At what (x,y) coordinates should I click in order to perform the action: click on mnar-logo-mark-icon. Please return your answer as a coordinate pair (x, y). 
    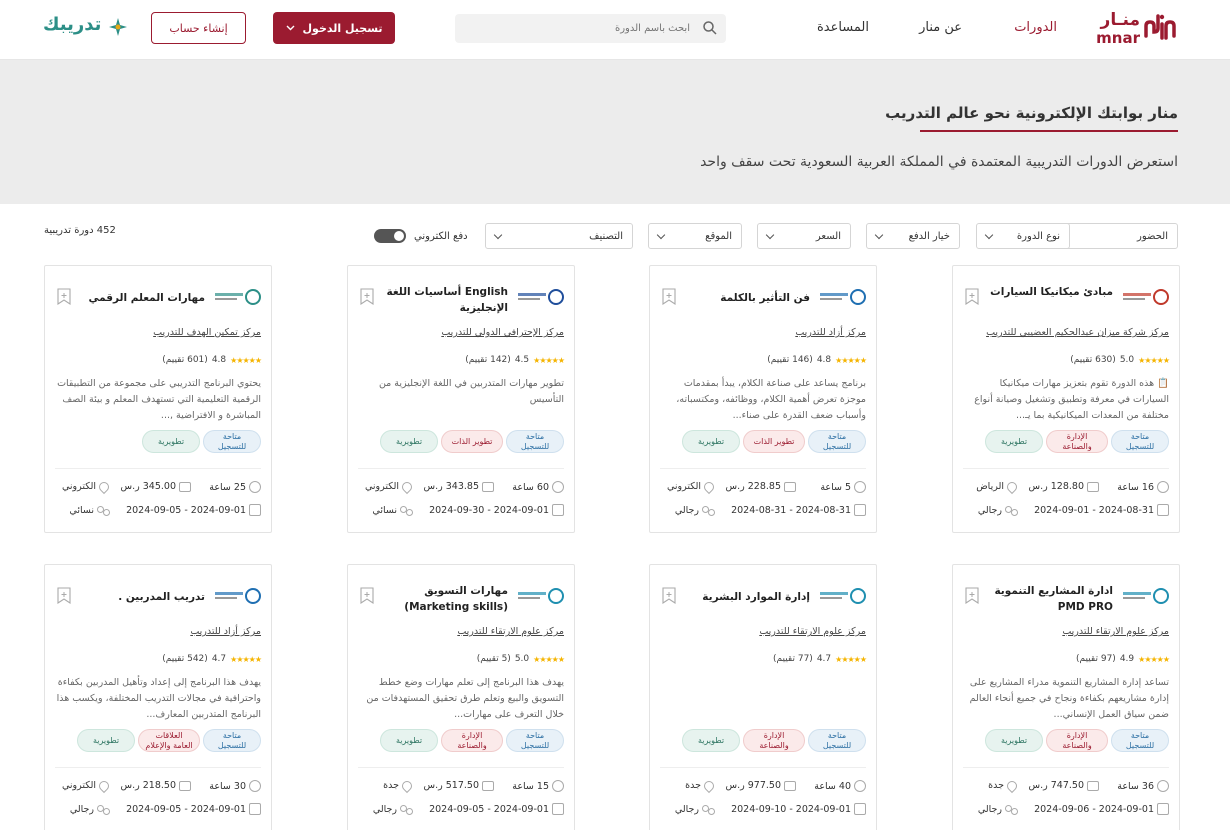
    Looking at the image, I should click on (1160, 27).